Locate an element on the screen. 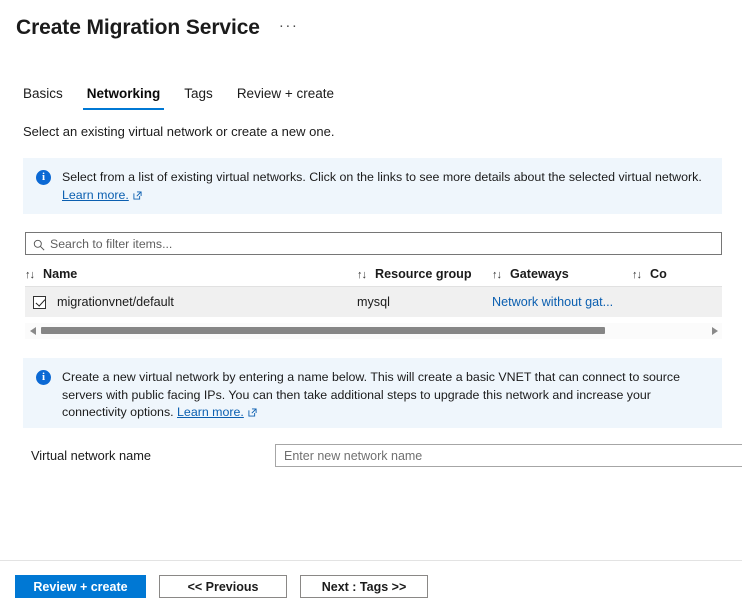 The image size is (742, 611). previous-button: << Previous is located at coordinates (223, 586).